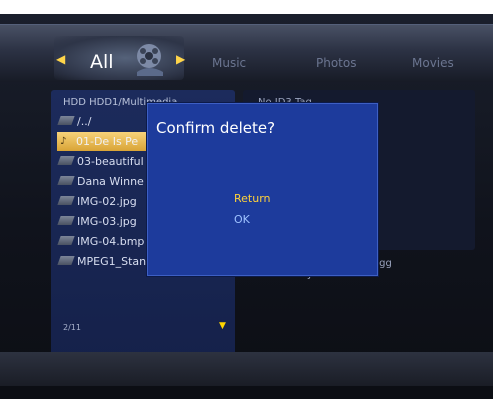 The width and height of the screenshot is (493, 399). What do you see at coordinates (63, 141) in the screenshot?
I see `music-note-icon: ♪` at bounding box center [63, 141].